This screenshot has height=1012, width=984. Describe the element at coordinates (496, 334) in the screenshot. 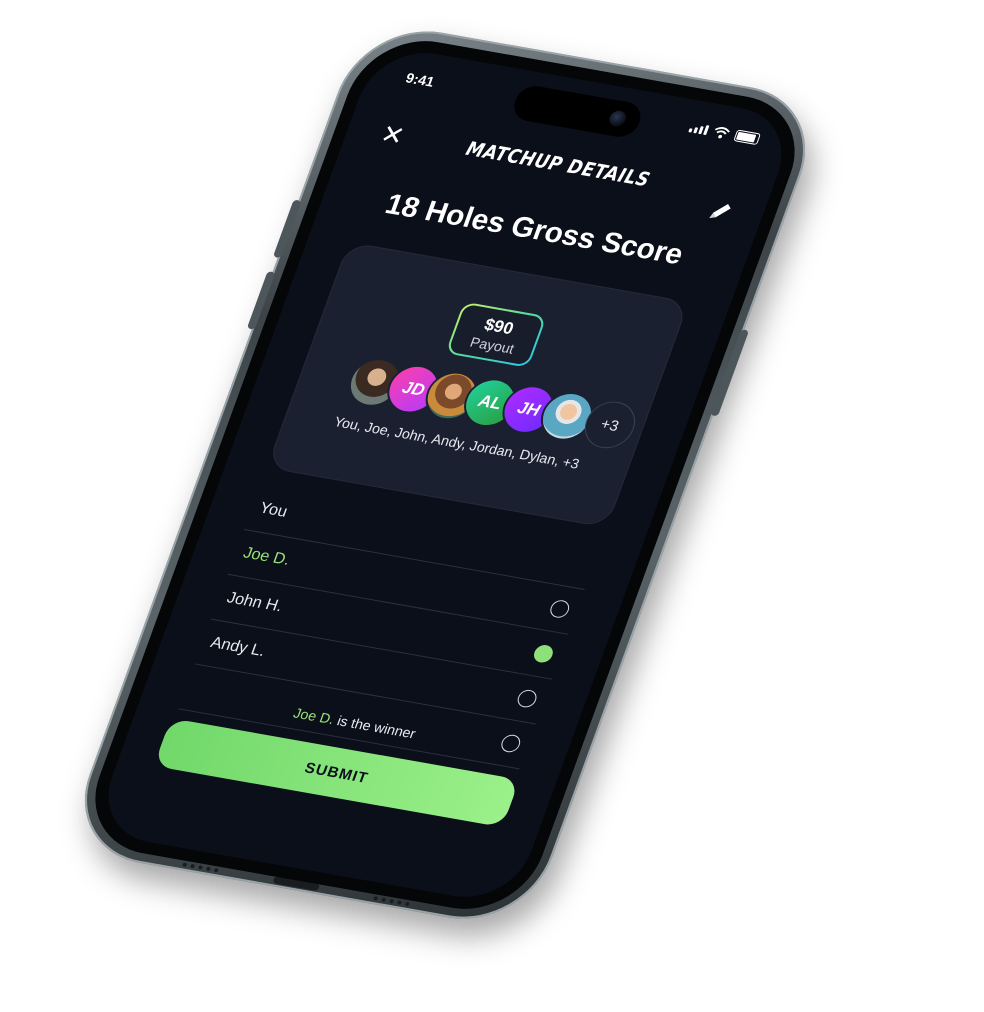

I see `payout-badge: $90 Payout` at that location.